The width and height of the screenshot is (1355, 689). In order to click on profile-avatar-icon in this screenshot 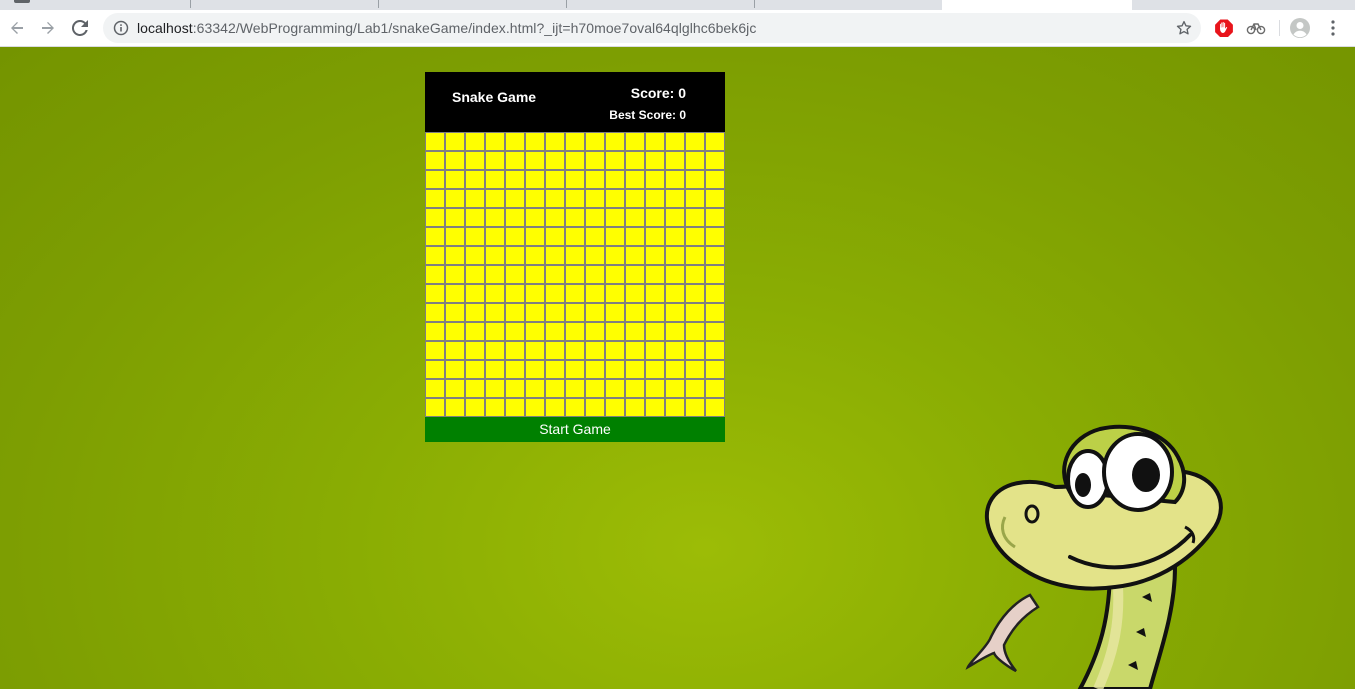, I will do `click(1300, 28)`.